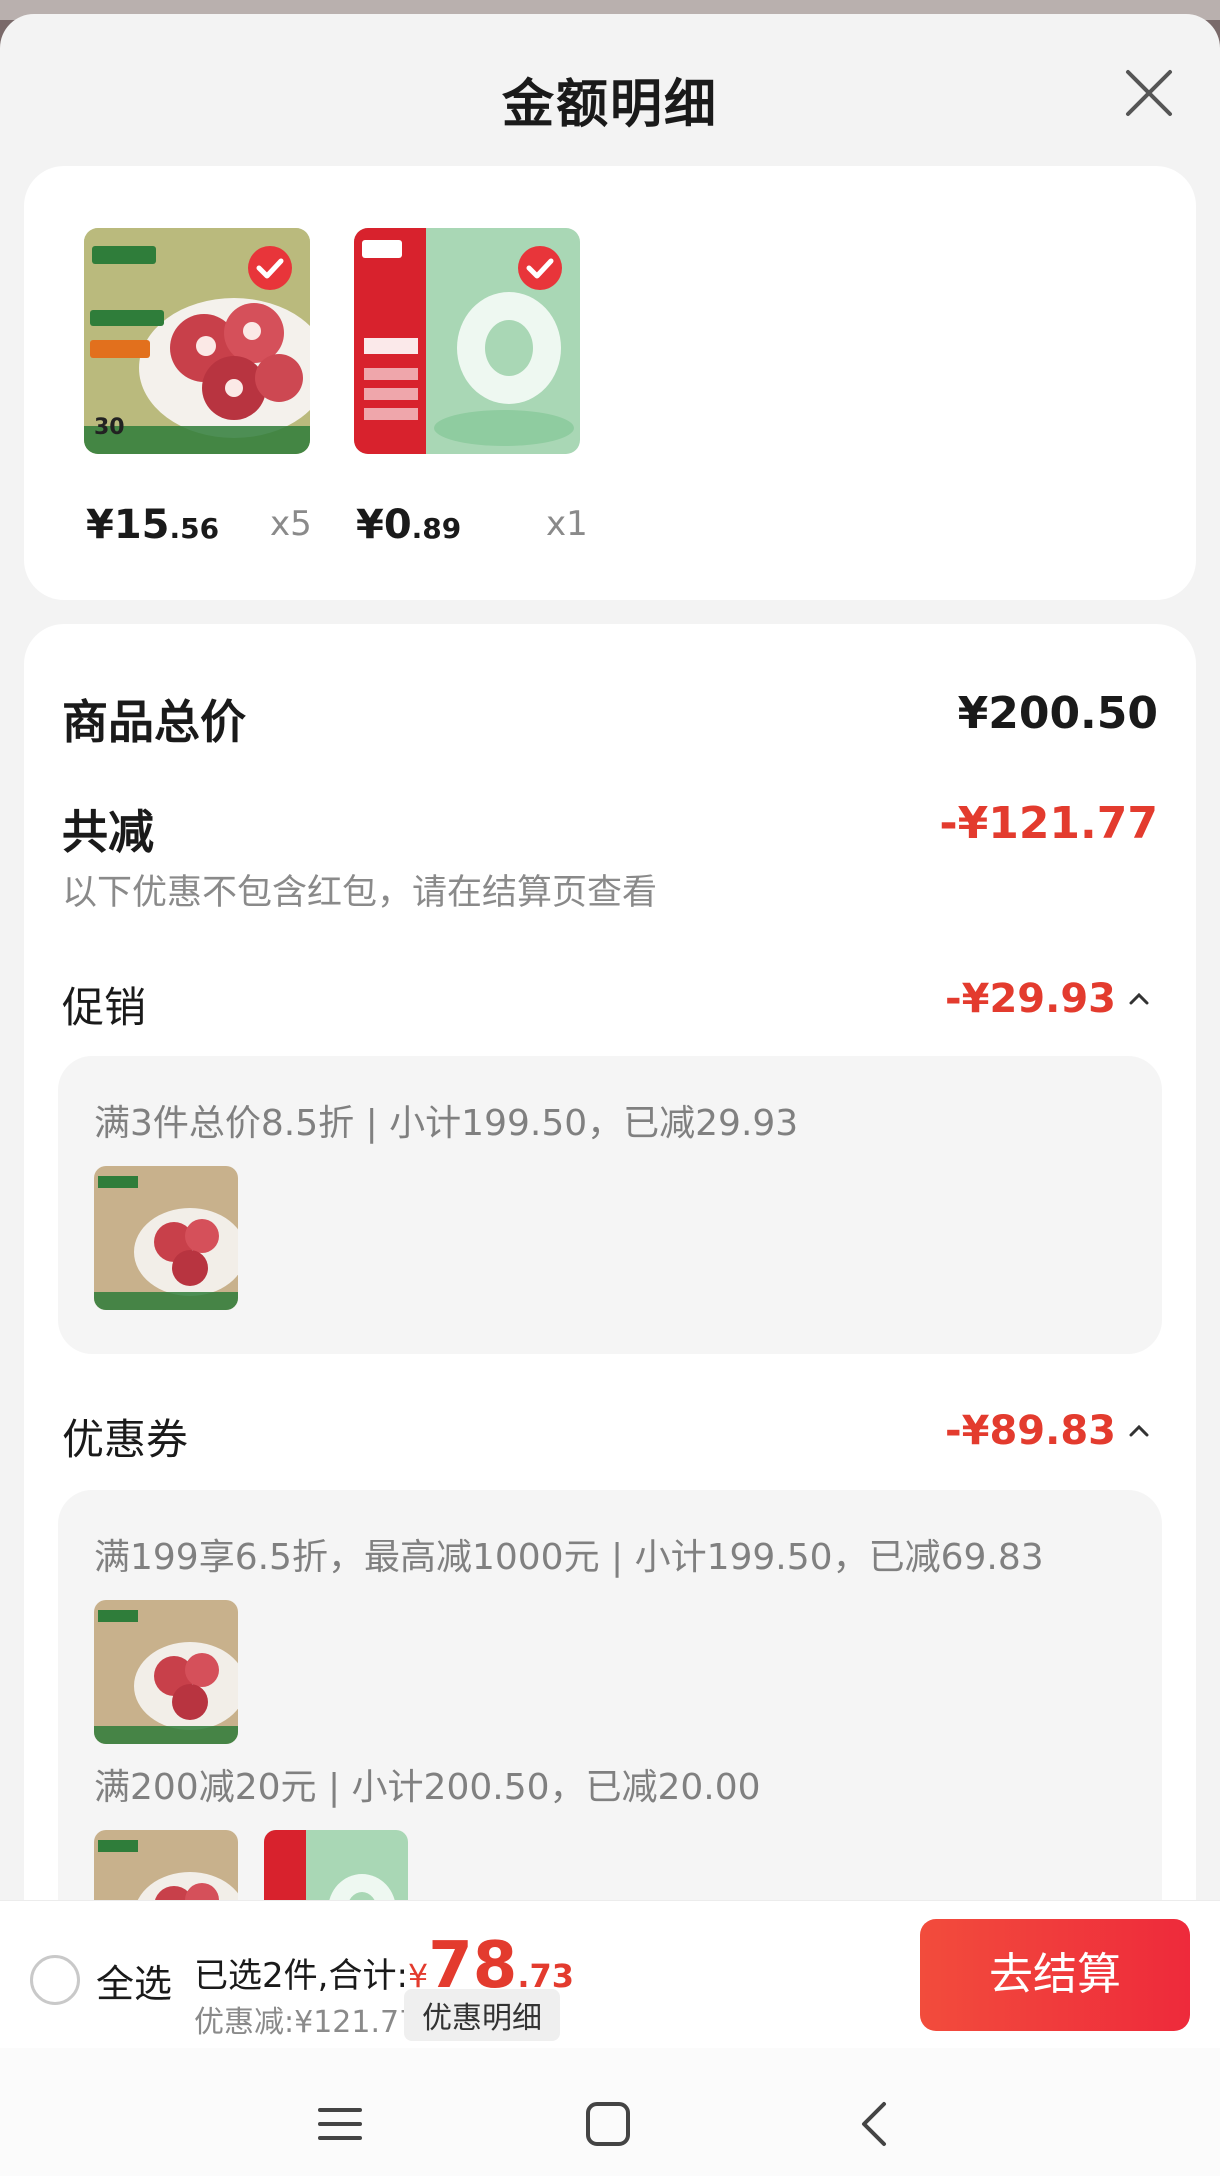 The width and height of the screenshot is (1220, 2176). Describe the element at coordinates (1030, 1431) in the screenshot. I see `coupon-value: -¥89.83` at that location.